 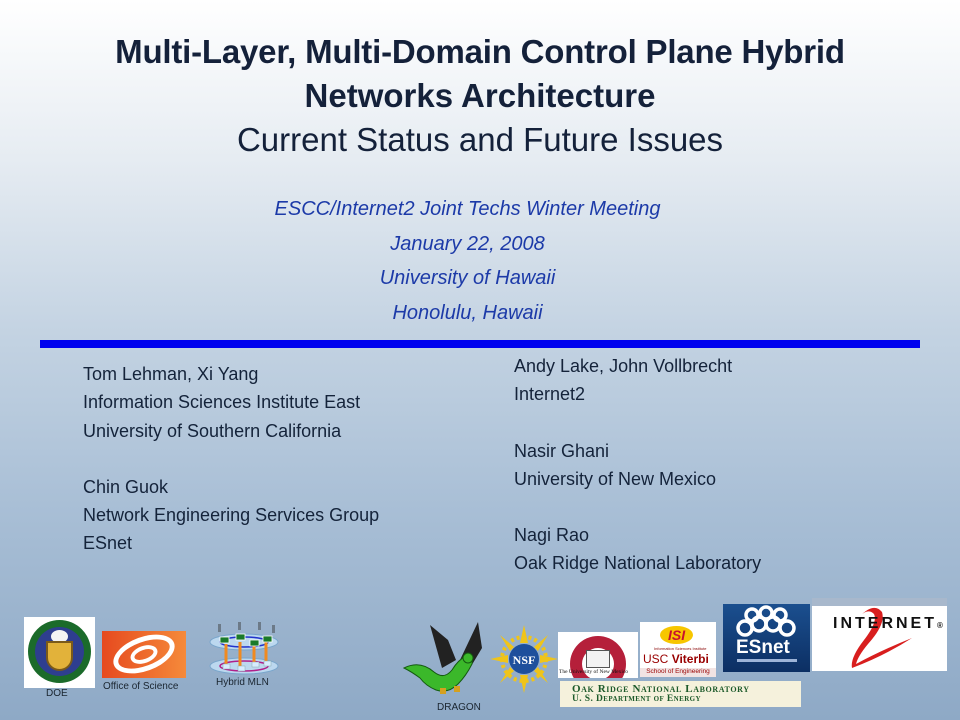 What do you see at coordinates (615, 478) in the screenshot?
I see `author-affiliation: University of New Mexico` at bounding box center [615, 478].